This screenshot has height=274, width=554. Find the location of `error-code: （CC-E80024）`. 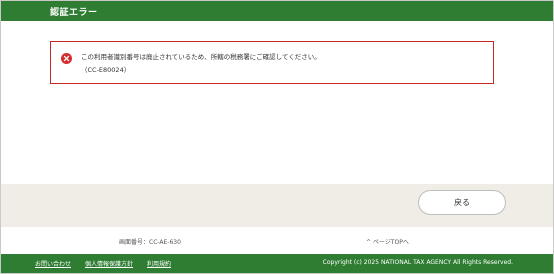

error-code: （CC-E80024） is located at coordinates (106, 70).